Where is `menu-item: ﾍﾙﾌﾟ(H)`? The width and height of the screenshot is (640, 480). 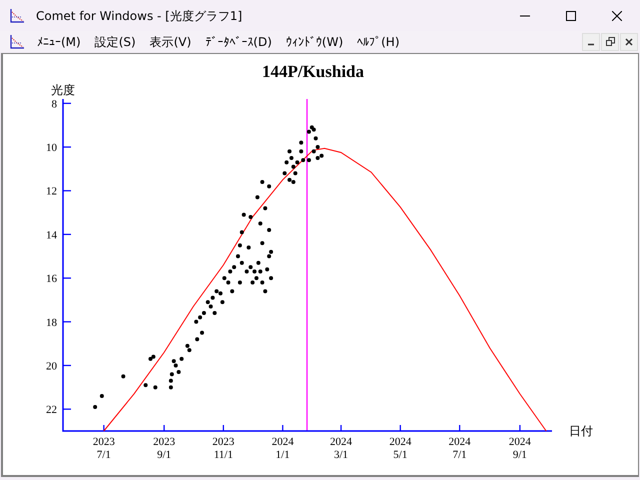 menu-item: ﾍﾙﾌﾟ(H) is located at coordinates (378, 41).